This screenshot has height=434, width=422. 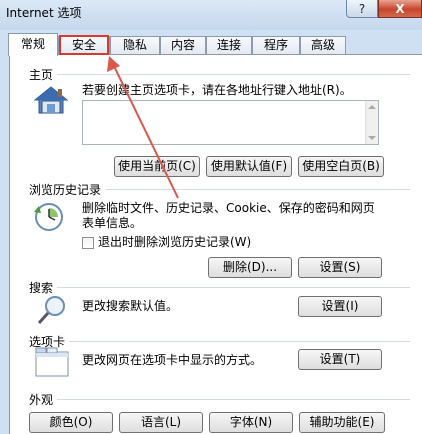 I want to click on history-settings-button-label: 设置(S), so click(x=340, y=267).